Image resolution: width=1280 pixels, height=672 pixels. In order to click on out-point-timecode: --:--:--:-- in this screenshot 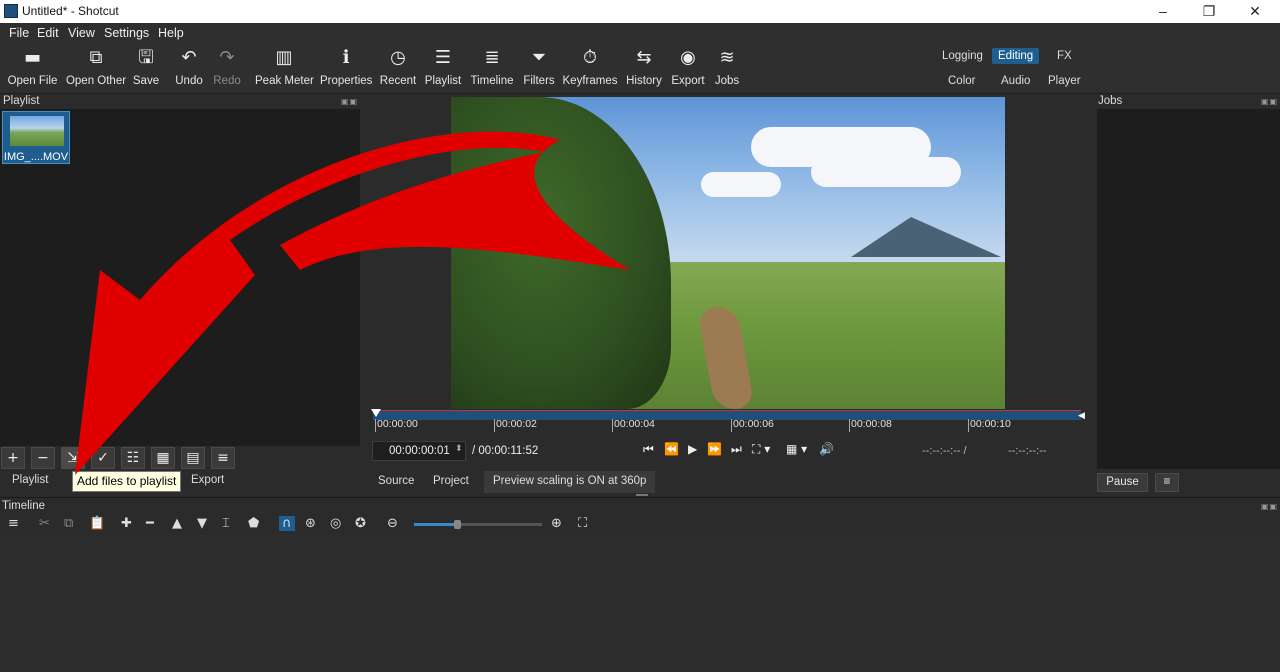, I will do `click(1027, 451)`.